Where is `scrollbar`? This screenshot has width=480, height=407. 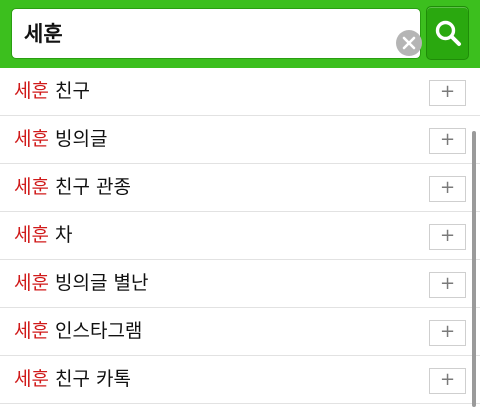
scrollbar is located at coordinates (474, 269).